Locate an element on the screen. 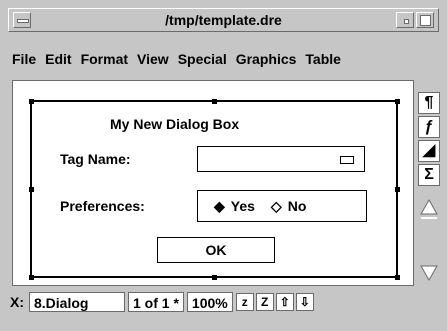 Image resolution: width=447 pixels, height=331 pixels. menu-table: Table is located at coordinates (323, 59).